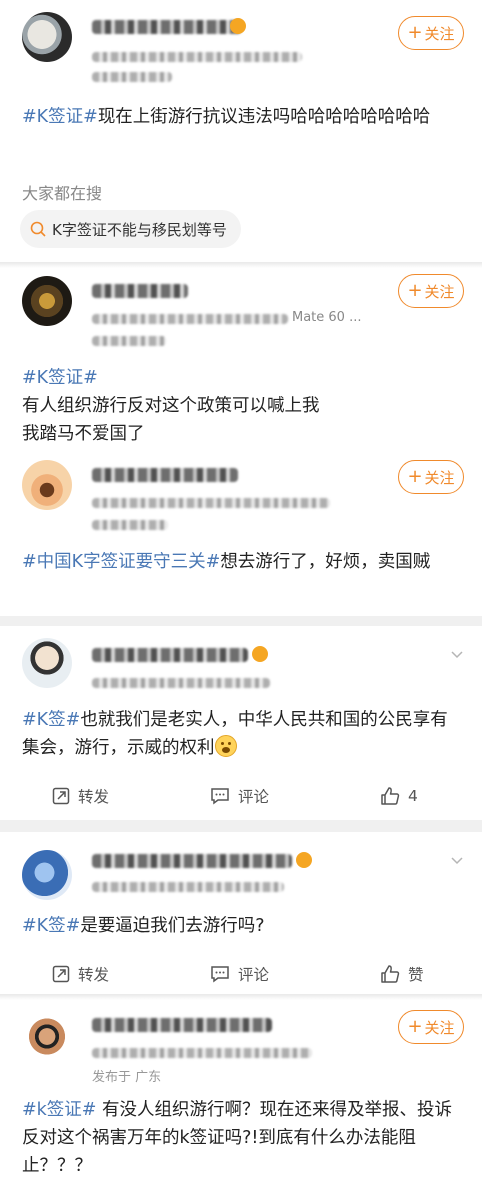 This screenshot has width=482, height=1200. I want to click on trending-search-chip: K字签证不能与移民划等号, so click(130, 229).